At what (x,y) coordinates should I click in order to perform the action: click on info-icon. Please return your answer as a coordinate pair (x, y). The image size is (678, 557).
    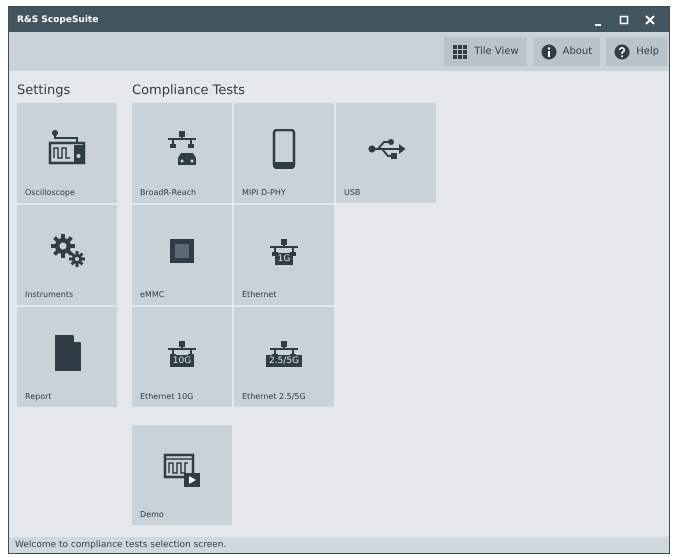
    Looking at the image, I should click on (548, 52).